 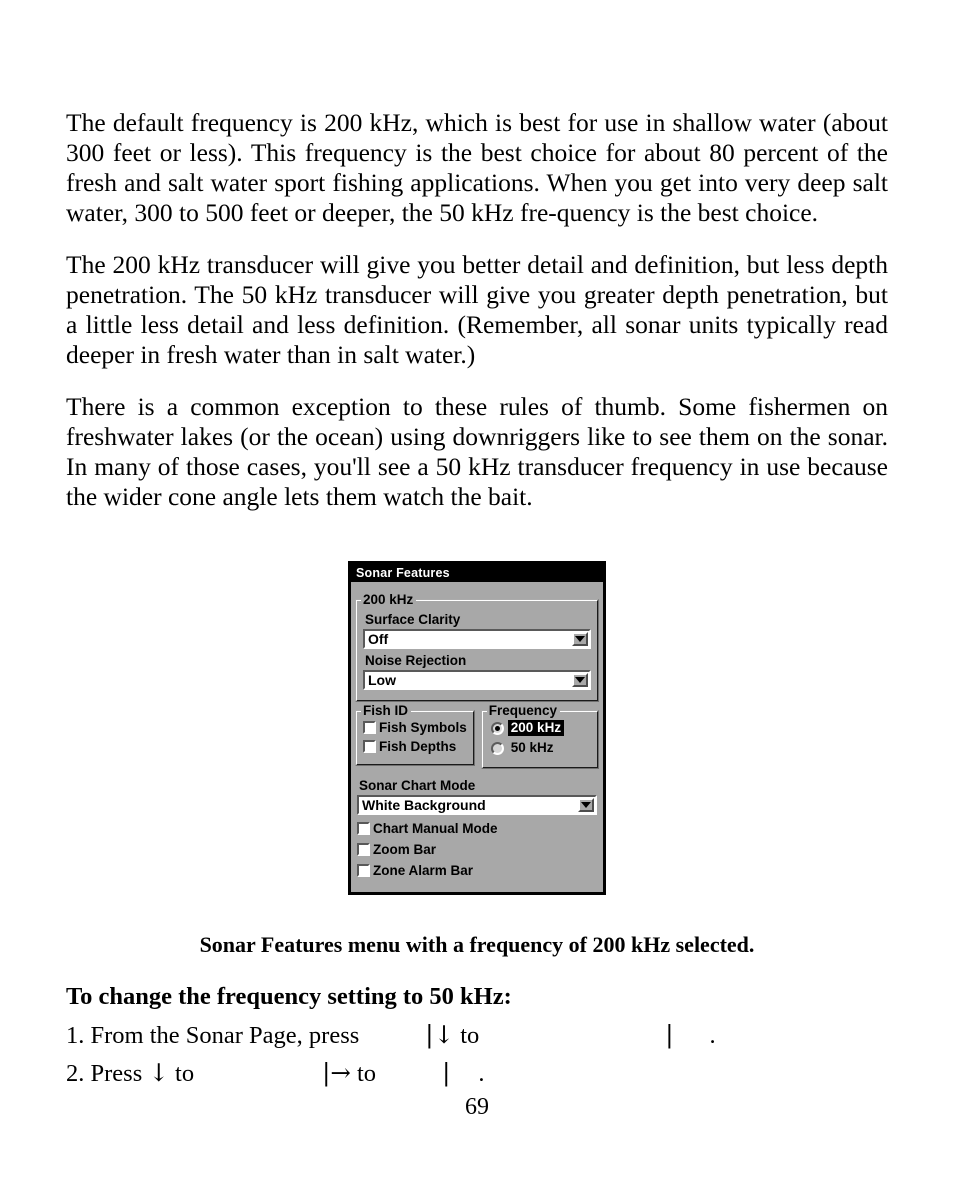 I want to click on group-fish-id: Fish ID Fish Symbols Fish Depths, so click(x=415, y=734).